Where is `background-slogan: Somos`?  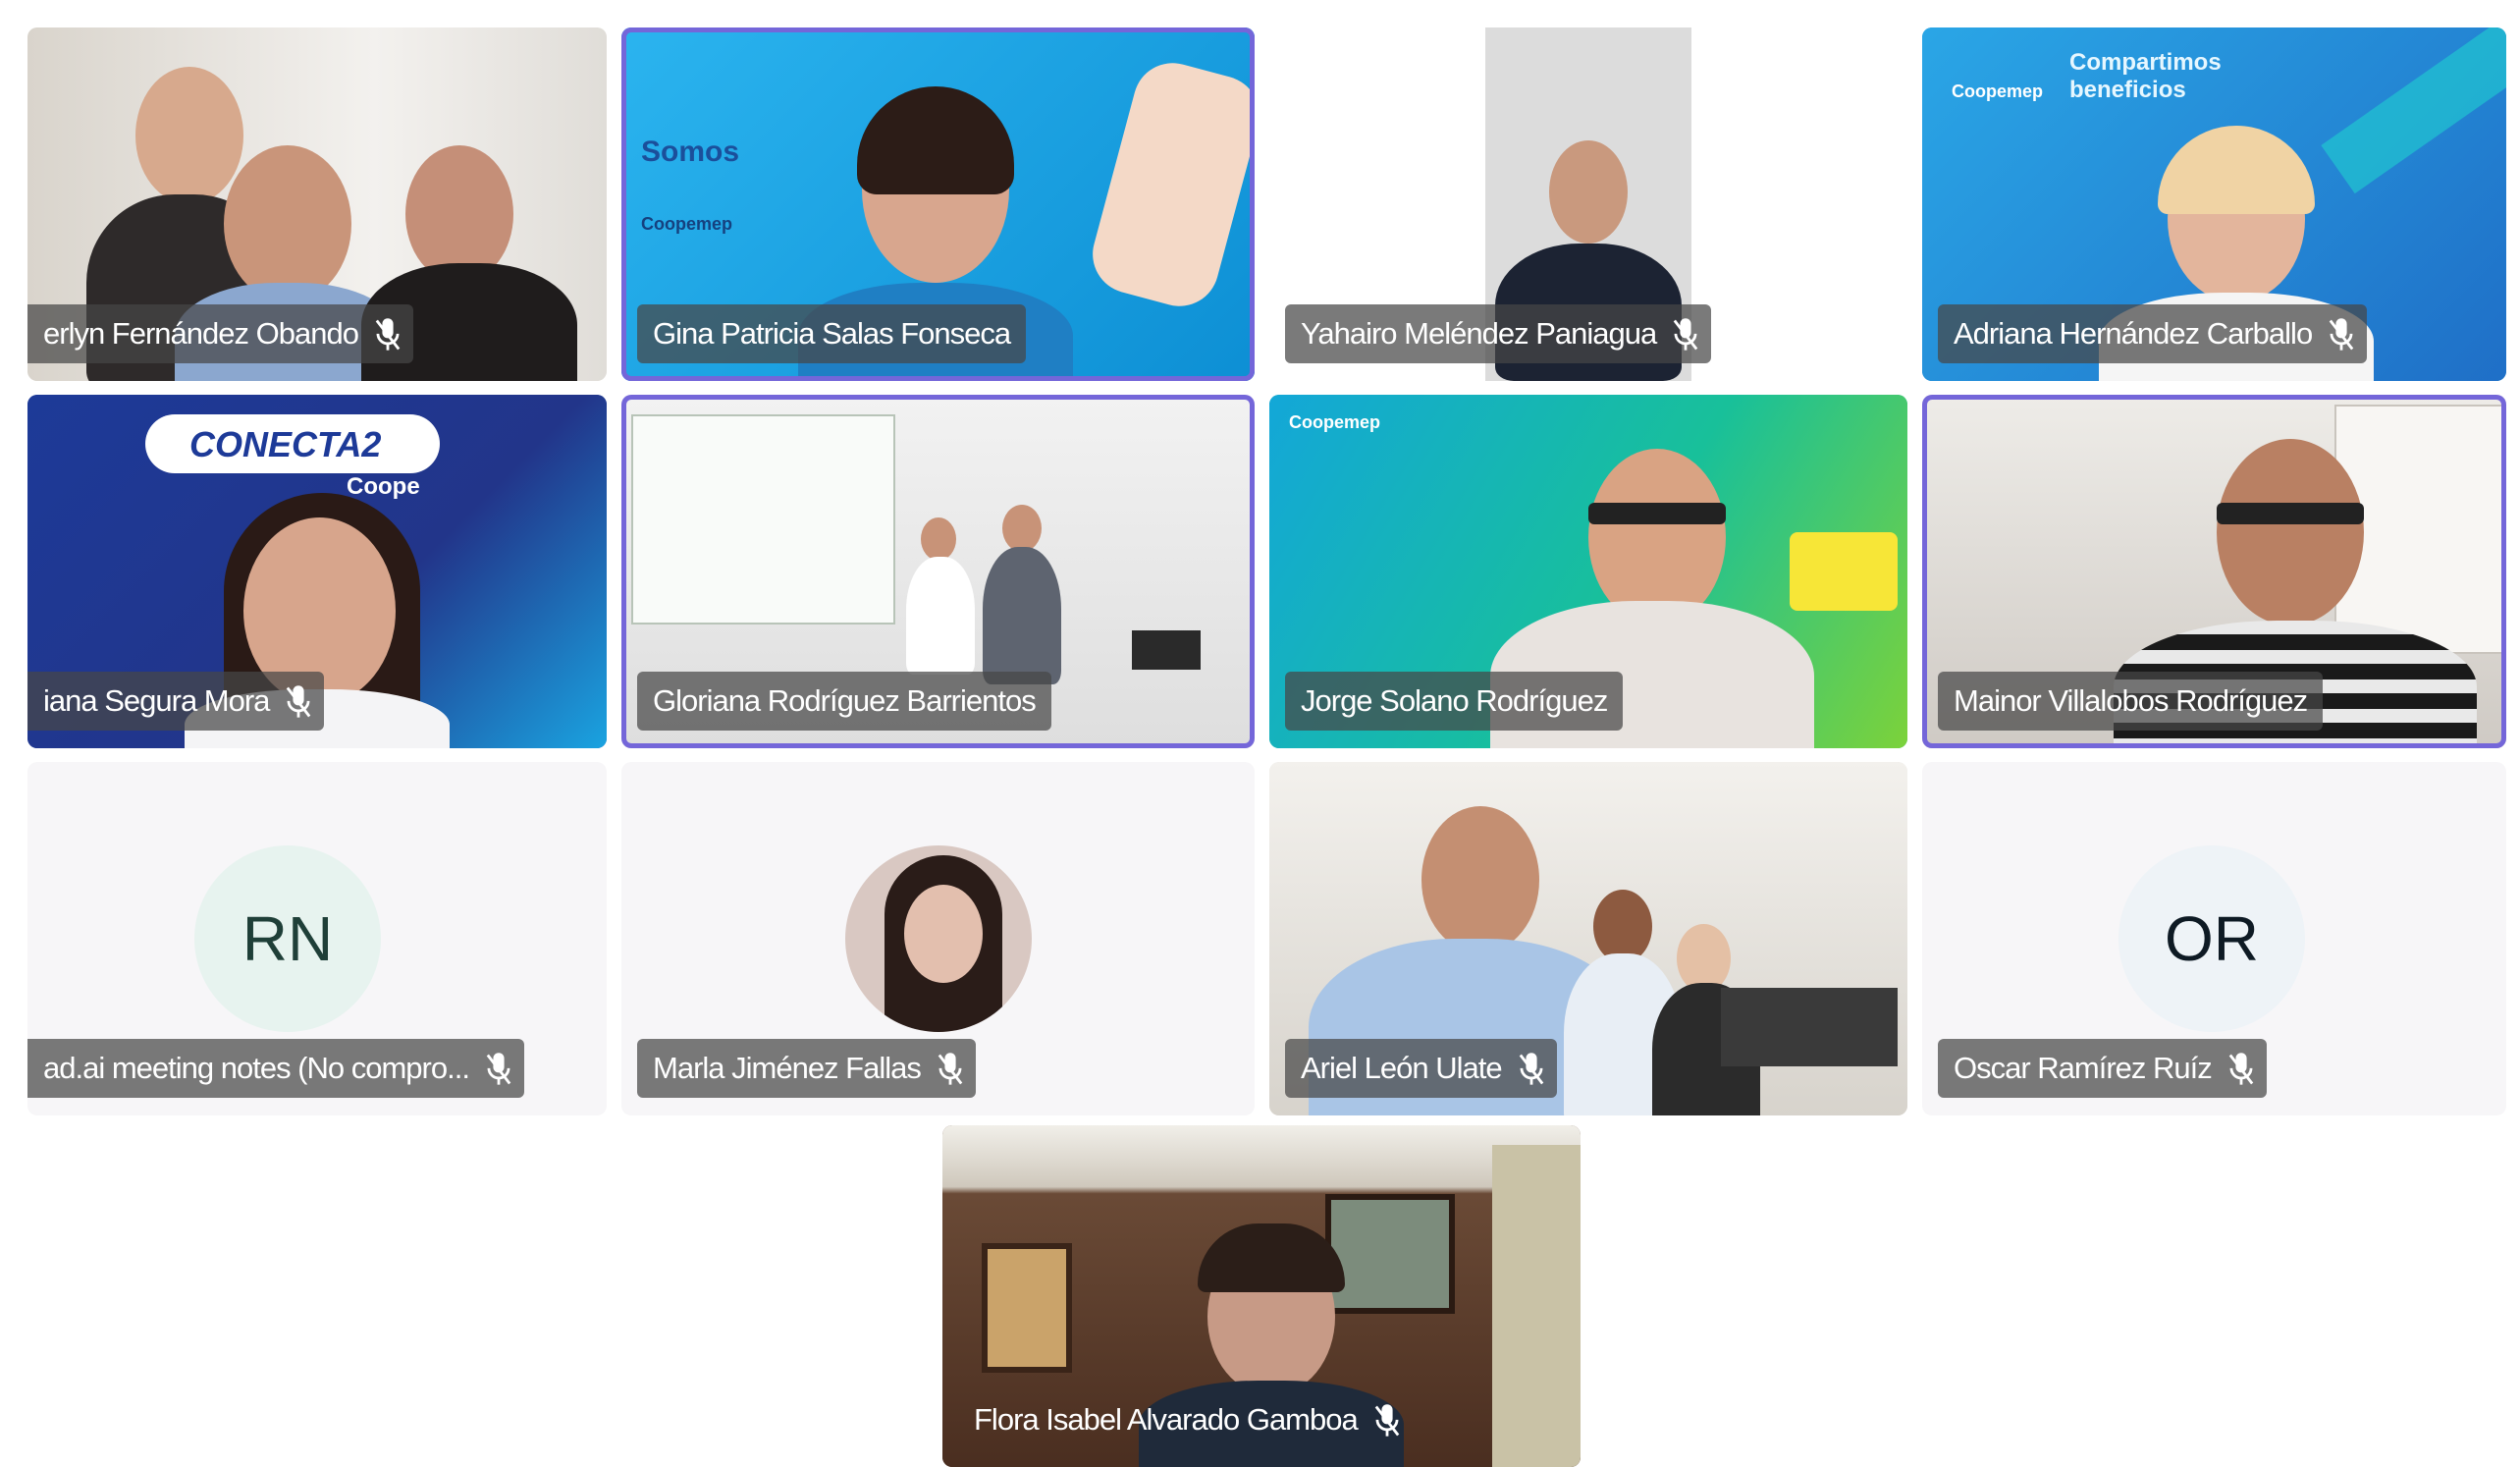 background-slogan: Somos is located at coordinates (690, 152).